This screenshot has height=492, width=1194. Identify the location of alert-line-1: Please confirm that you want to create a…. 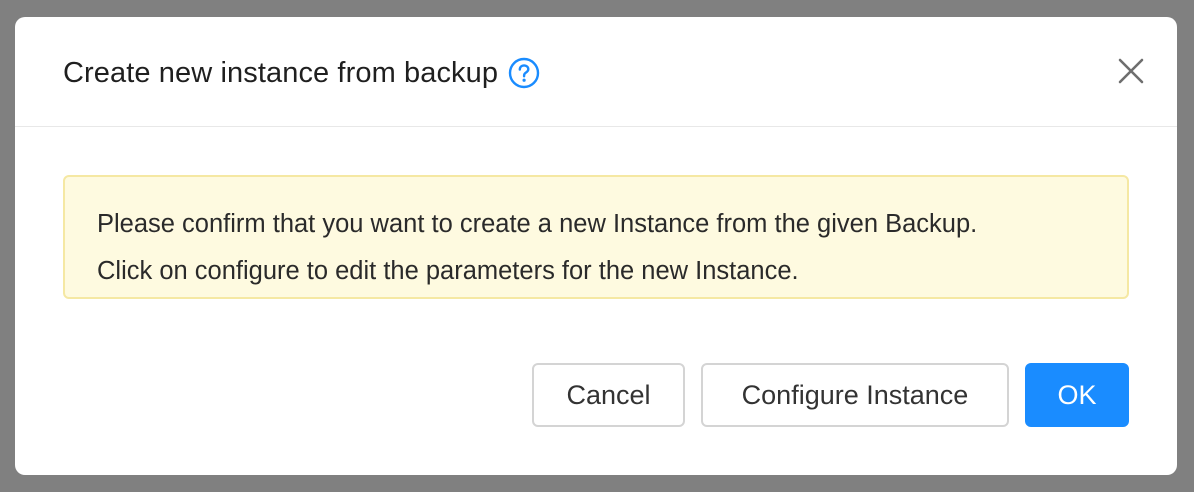
(537, 224).